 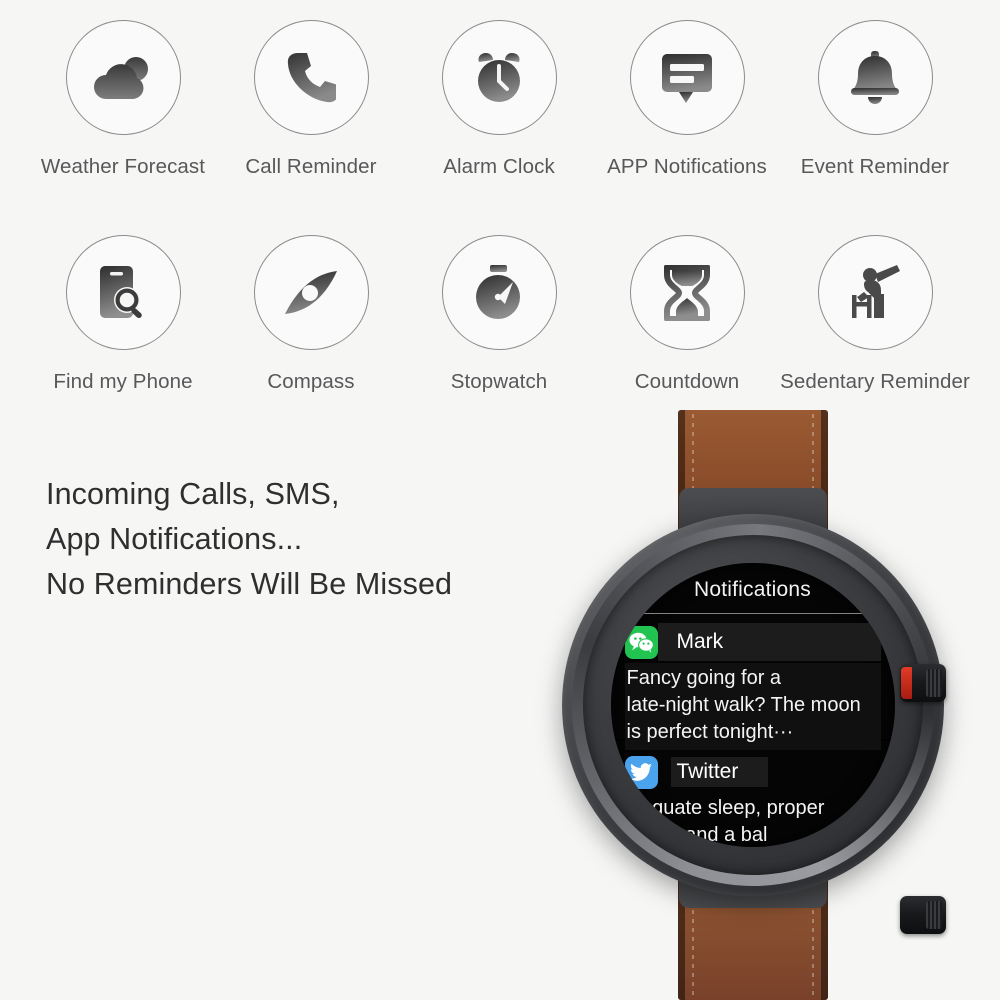 I want to click on chat-bubble-icon, so click(x=687, y=78).